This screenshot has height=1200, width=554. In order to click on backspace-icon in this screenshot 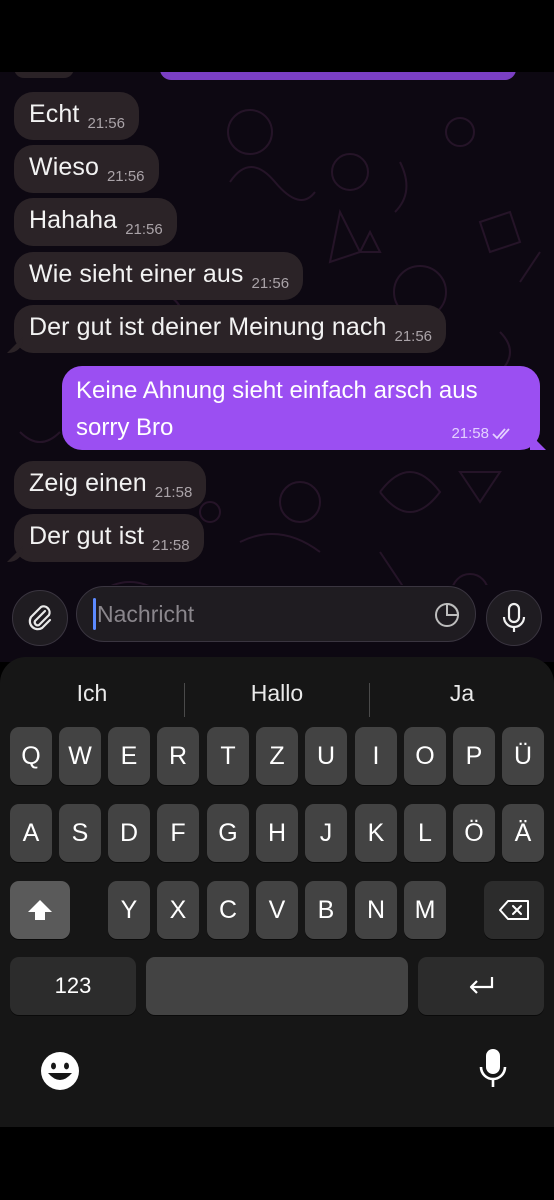, I will do `click(514, 910)`.